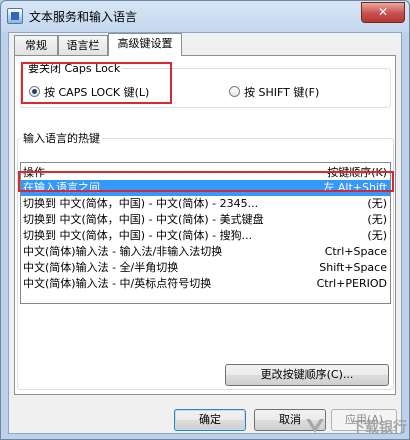  I want to click on hotkey-row: 中文(简体)输入法 - 输入法/非输入法切换 Ctrl+Space, so click(205, 252).